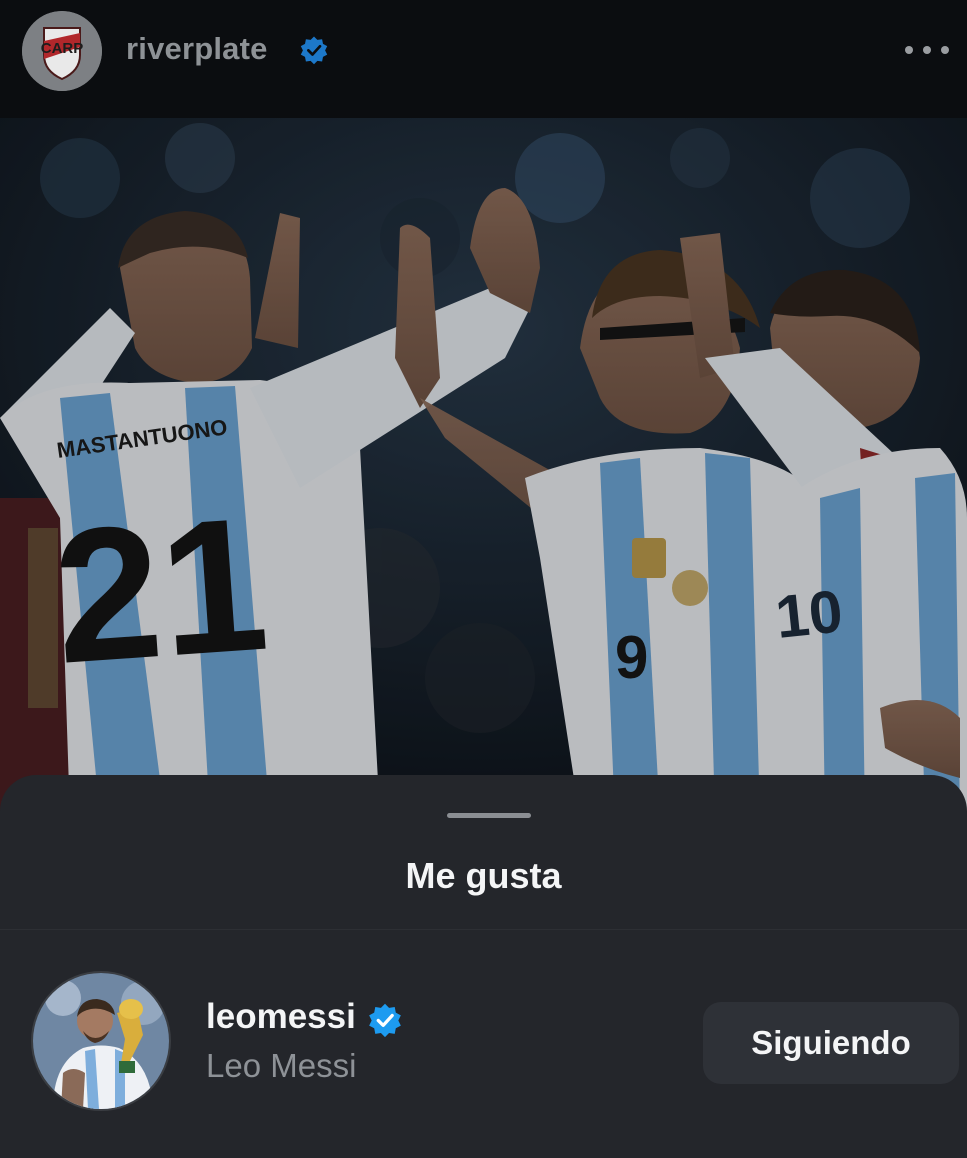 This screenshot has width=967, height=1158. Describe the element at coordinates (62, 48) in the screenshot. I see `crest-lettering: CARP` at that location.